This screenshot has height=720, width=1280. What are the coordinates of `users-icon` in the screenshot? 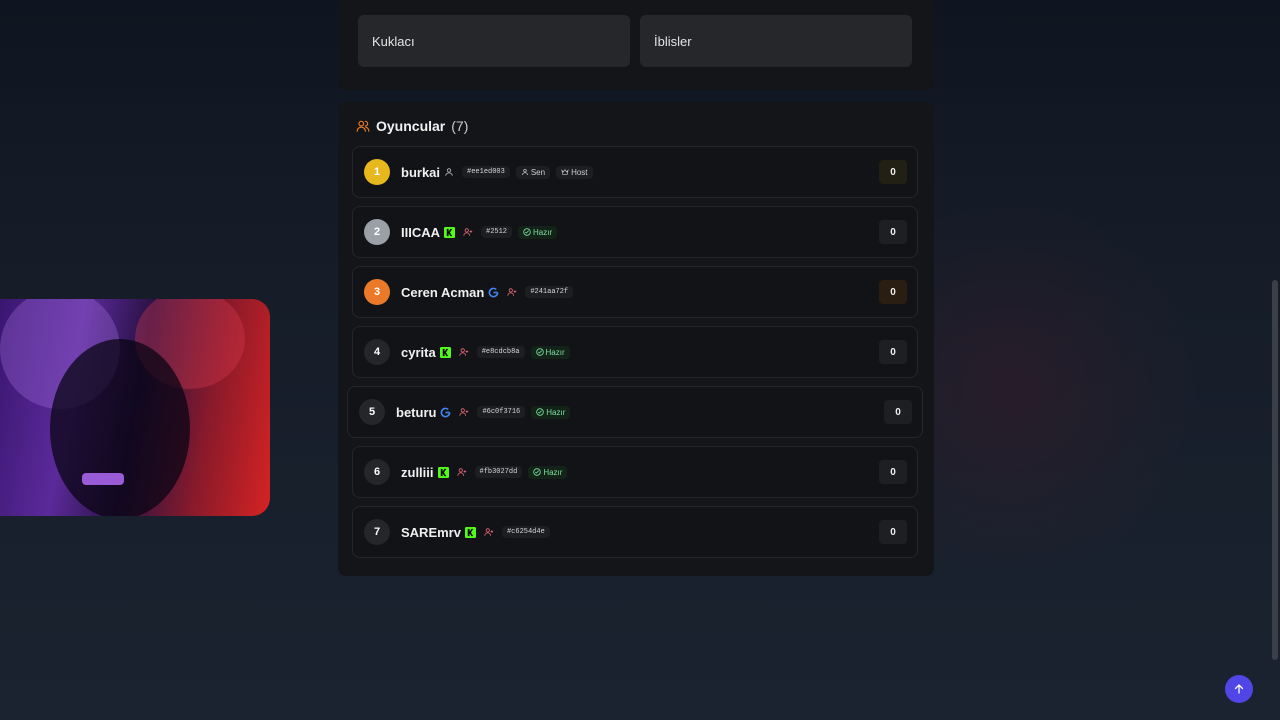 It's located at (363, 126).